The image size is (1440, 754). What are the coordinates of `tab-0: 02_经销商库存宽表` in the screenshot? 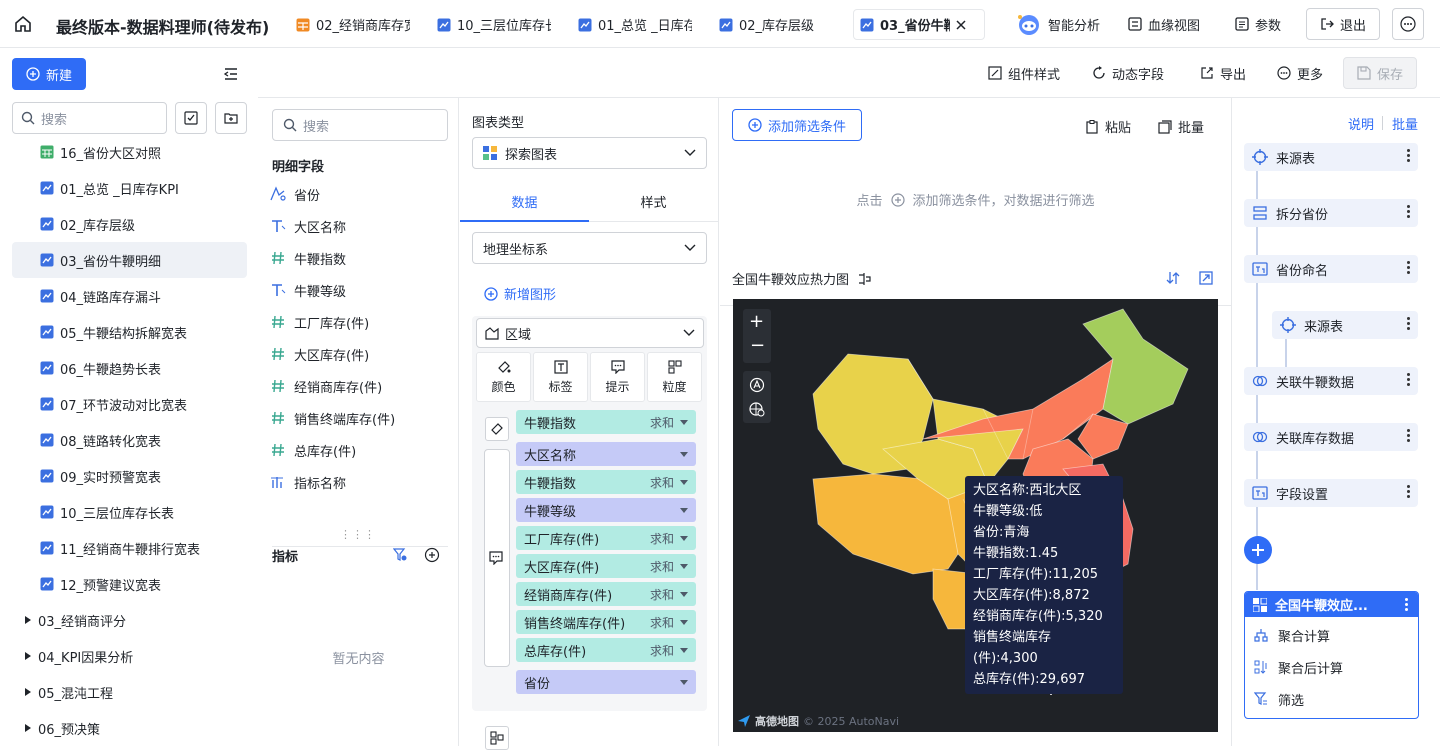 It's located at (353, 24).